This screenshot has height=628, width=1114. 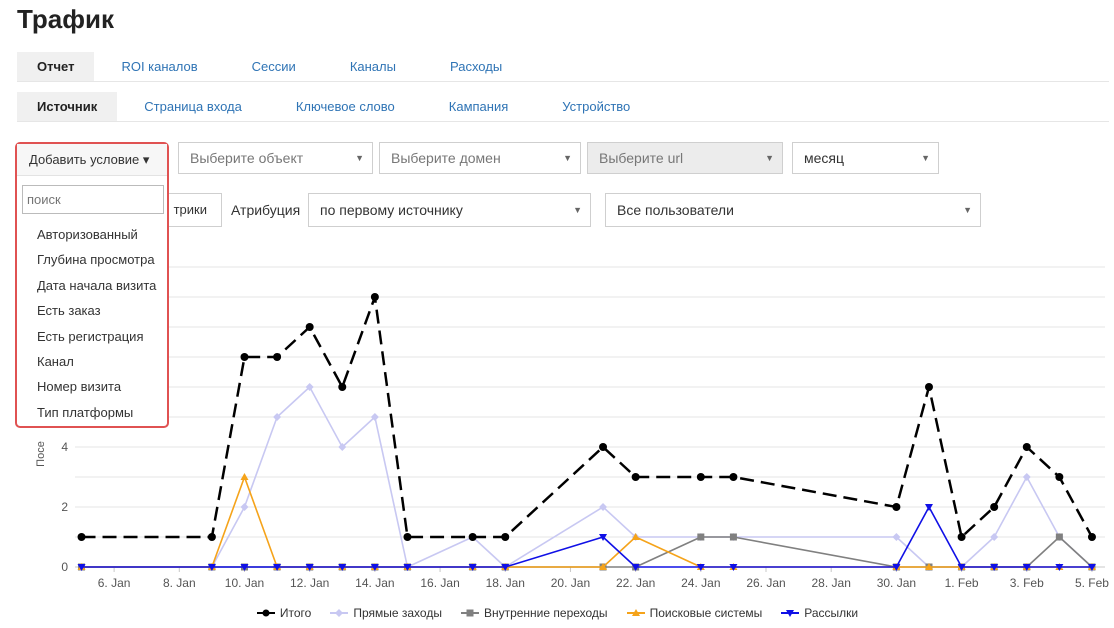 What do you see at coordinates (266, 210) in the screenshot?
I see `attribution-label: Атрибуция` at bounding box center [266, 210].